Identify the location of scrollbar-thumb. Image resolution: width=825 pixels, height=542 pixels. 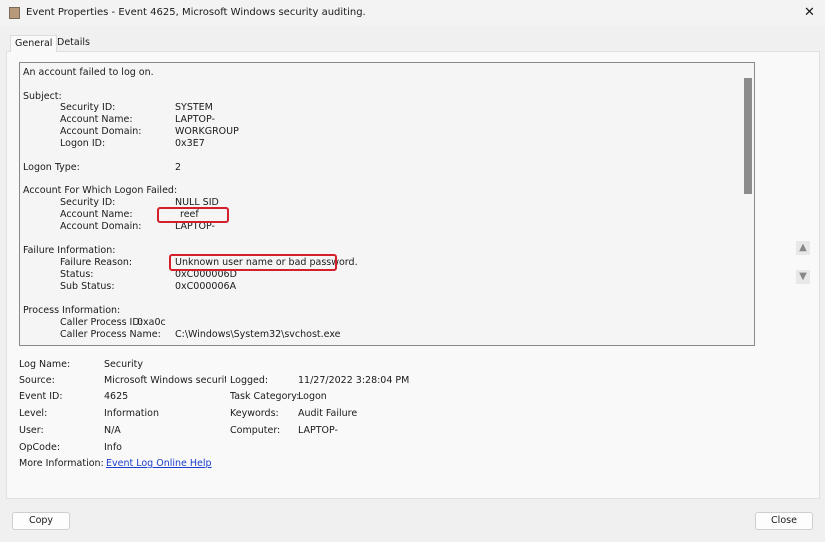
(748, 136).